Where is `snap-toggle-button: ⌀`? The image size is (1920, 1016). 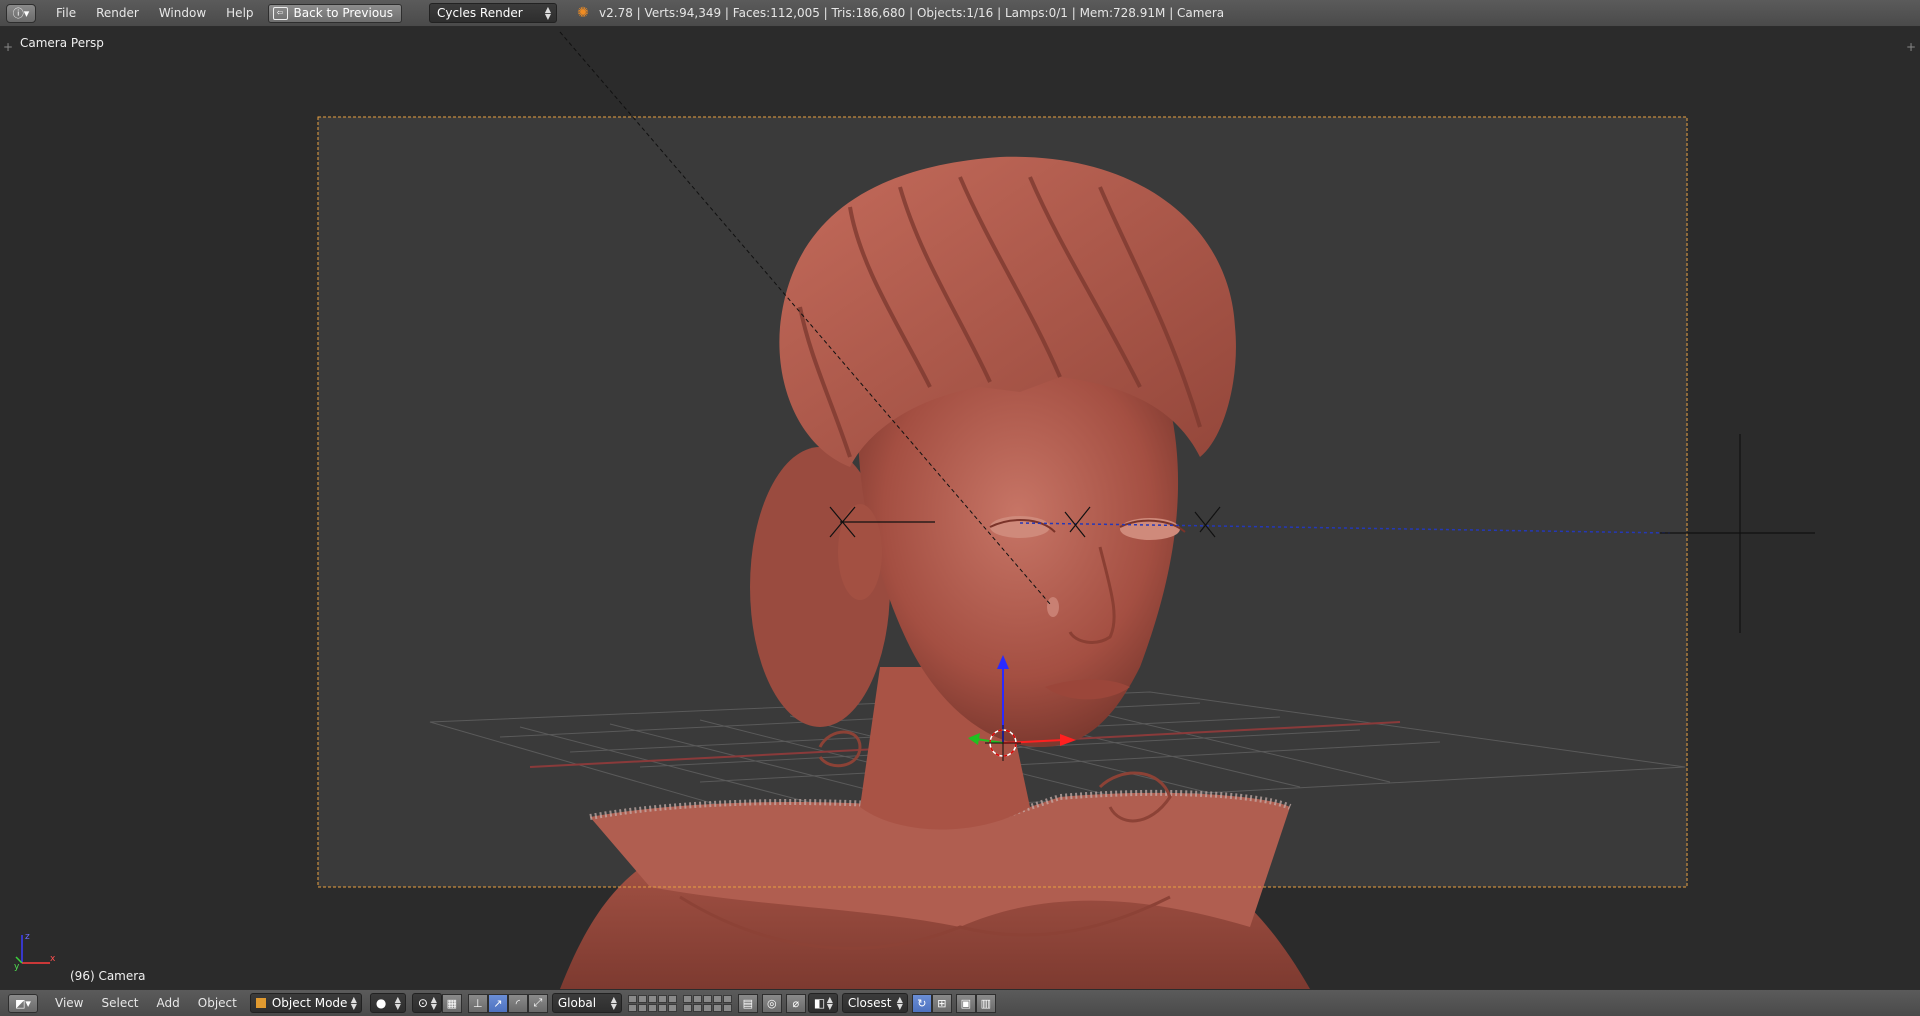
snap-toggle-button: ⌀ is located at coordinates (795, 1003).